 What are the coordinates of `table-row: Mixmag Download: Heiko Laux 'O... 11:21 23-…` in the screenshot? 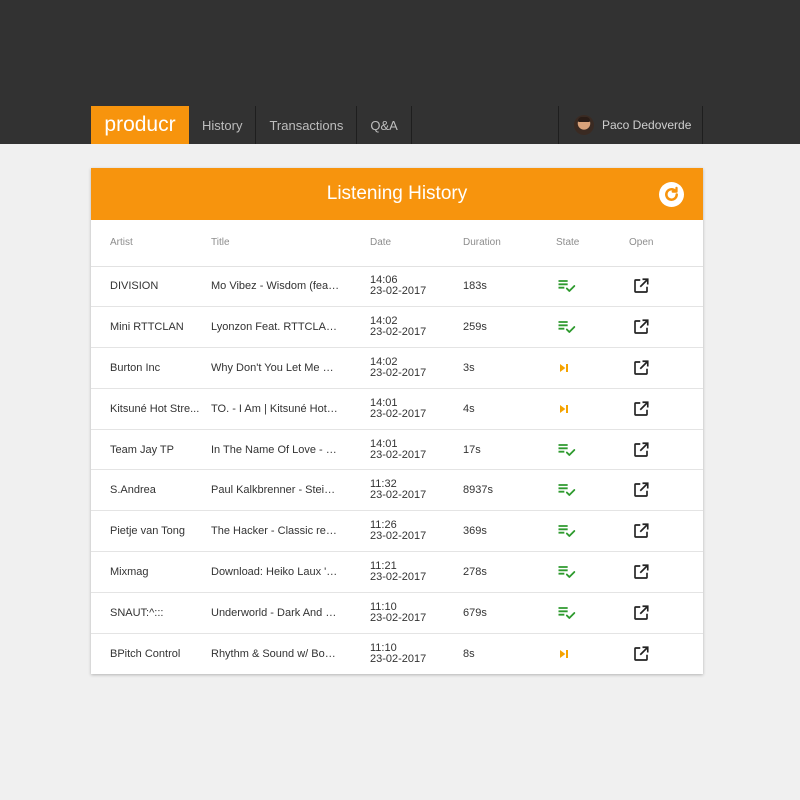 It's located at (397, 572).